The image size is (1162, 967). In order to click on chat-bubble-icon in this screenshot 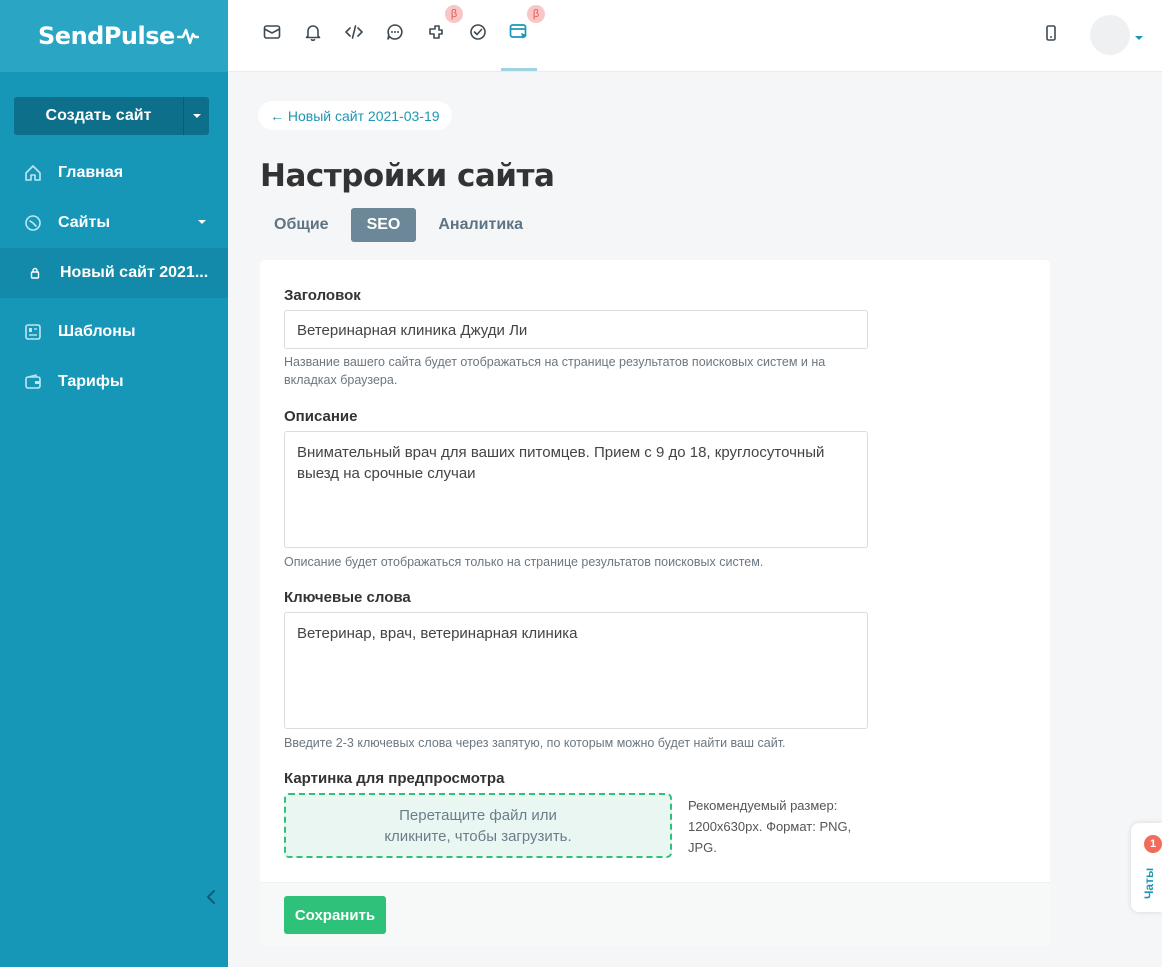, I will do `click(395, 32)`.